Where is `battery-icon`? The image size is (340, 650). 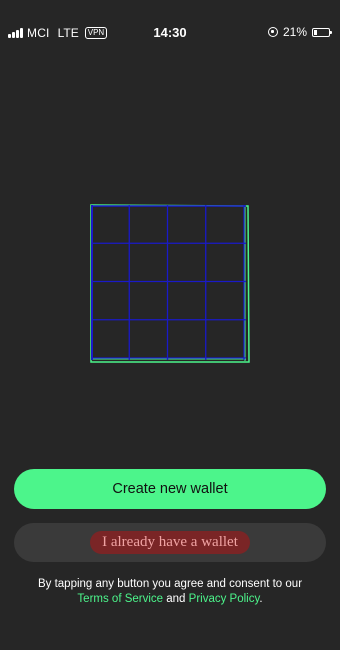 battery-icon is located at coordinates (322, 32).